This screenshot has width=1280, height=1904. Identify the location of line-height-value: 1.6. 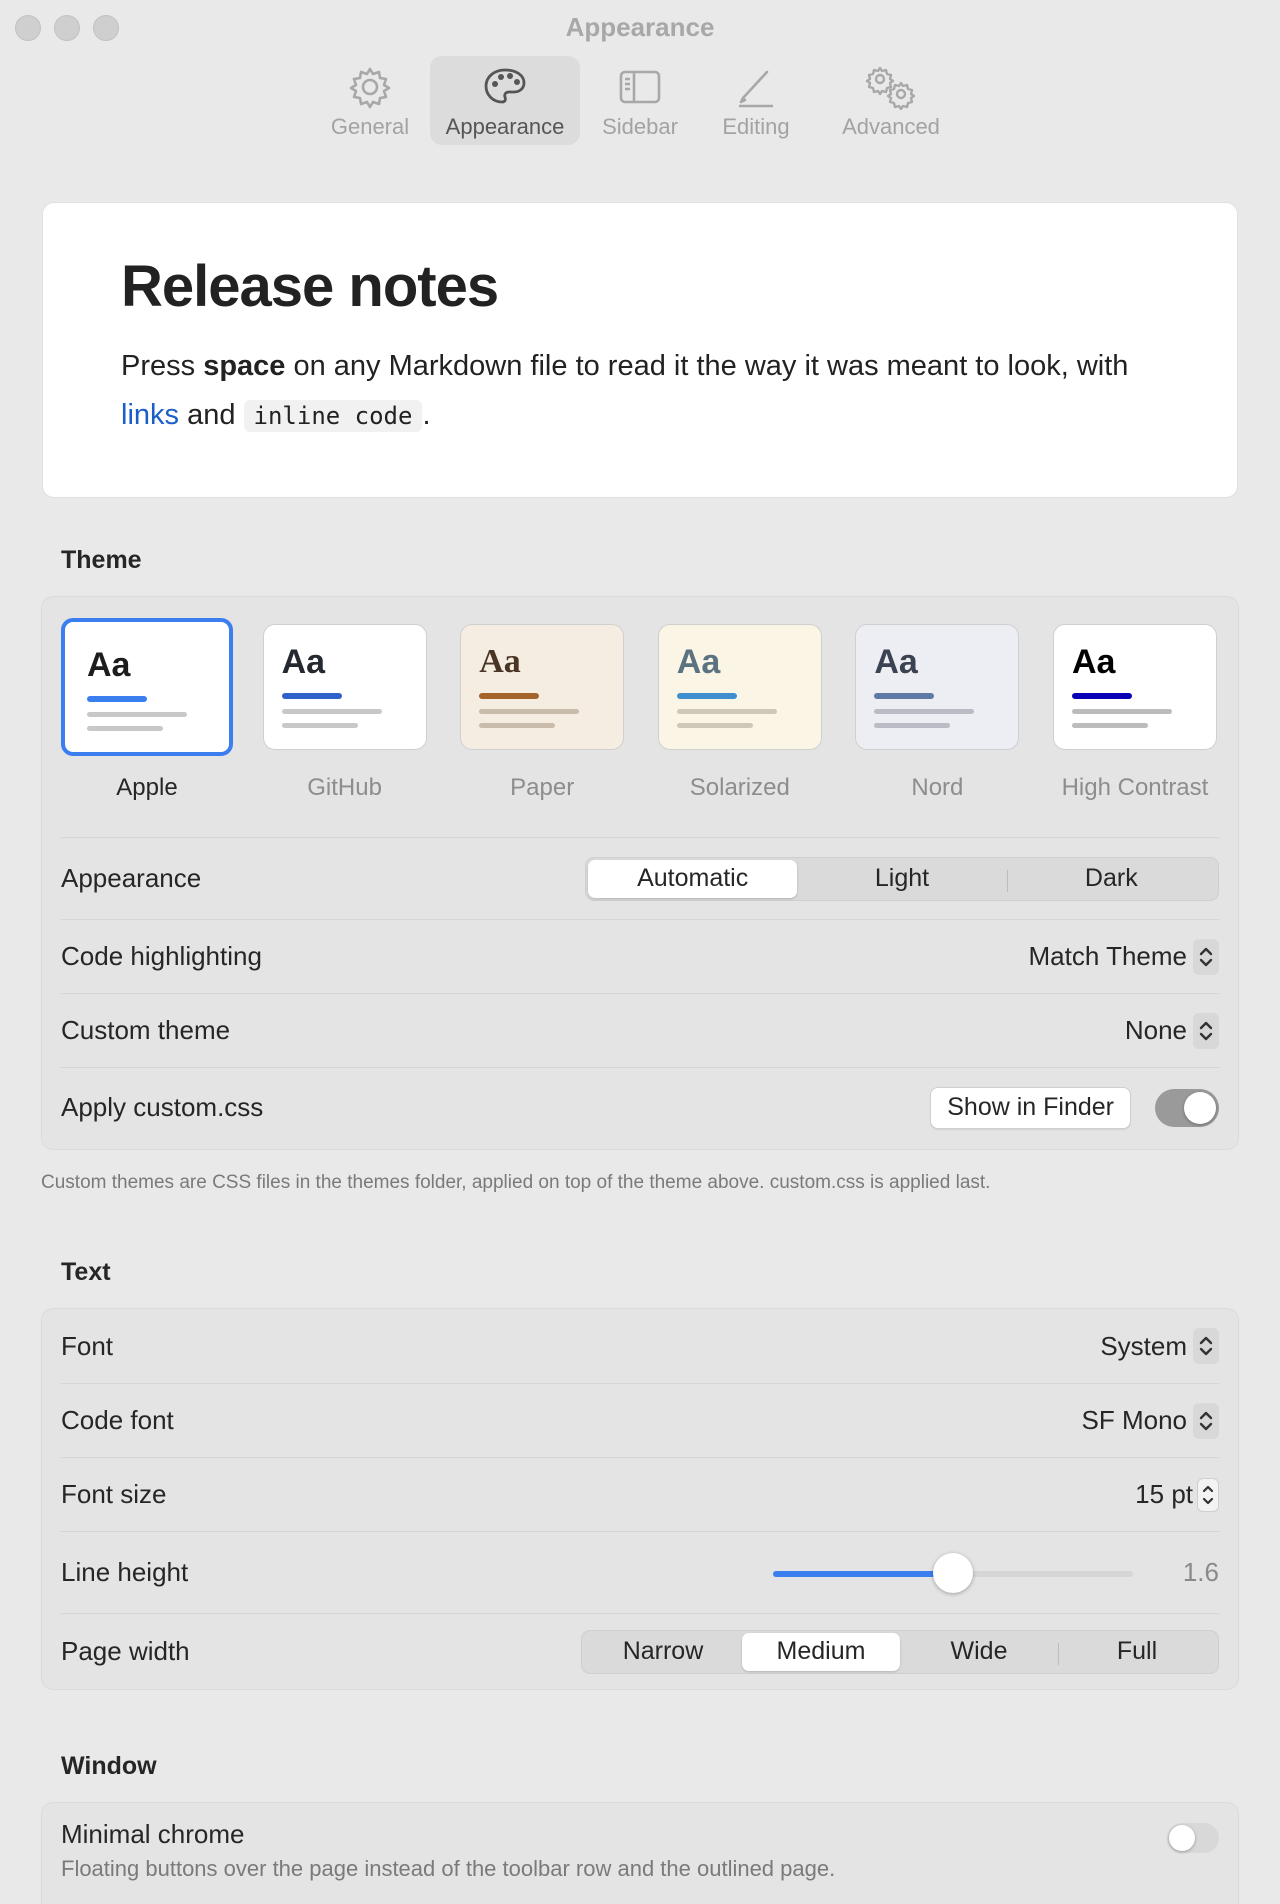
(1200, 1572).